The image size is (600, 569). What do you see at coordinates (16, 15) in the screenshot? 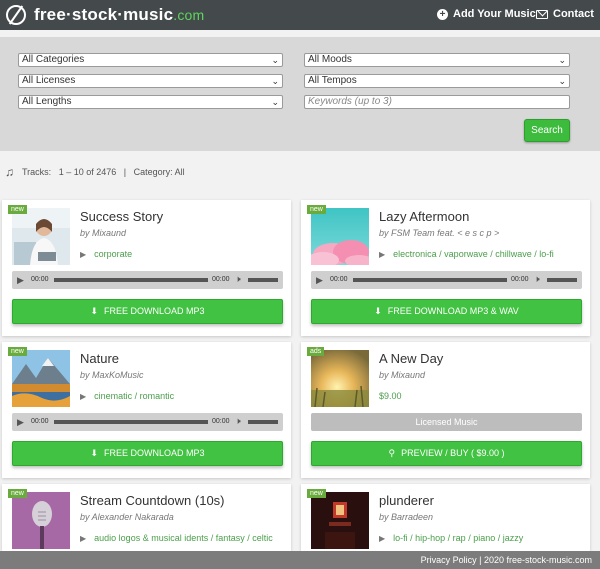
I see `logo-mark-icon` at bounding box center [16, 15].